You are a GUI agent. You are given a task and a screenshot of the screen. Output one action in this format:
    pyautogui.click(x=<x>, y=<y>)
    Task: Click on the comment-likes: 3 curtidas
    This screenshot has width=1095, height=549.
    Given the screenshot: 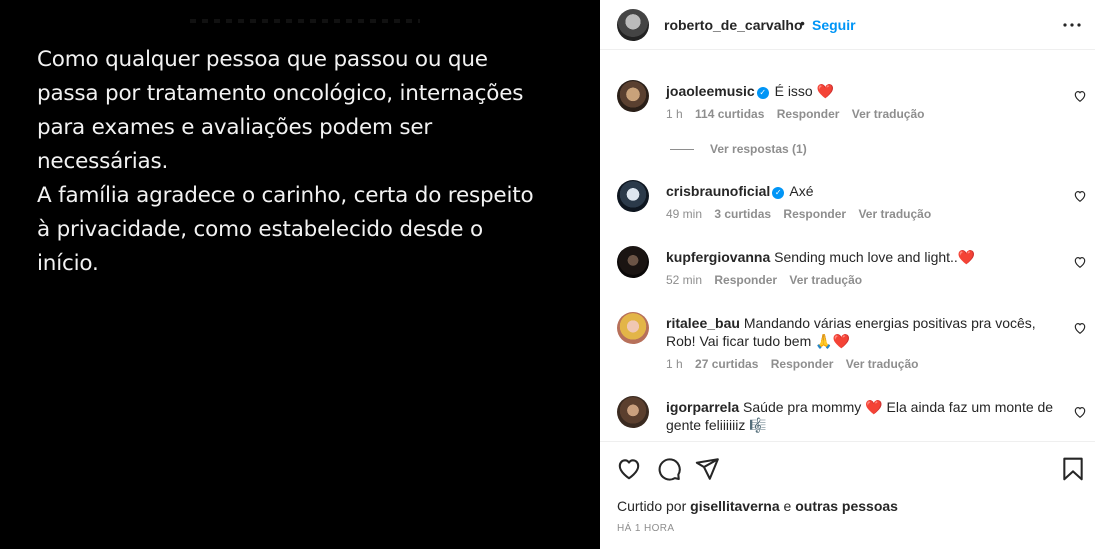 What is the action you would take?
    pyautogui.click(x=742, y=214)
    